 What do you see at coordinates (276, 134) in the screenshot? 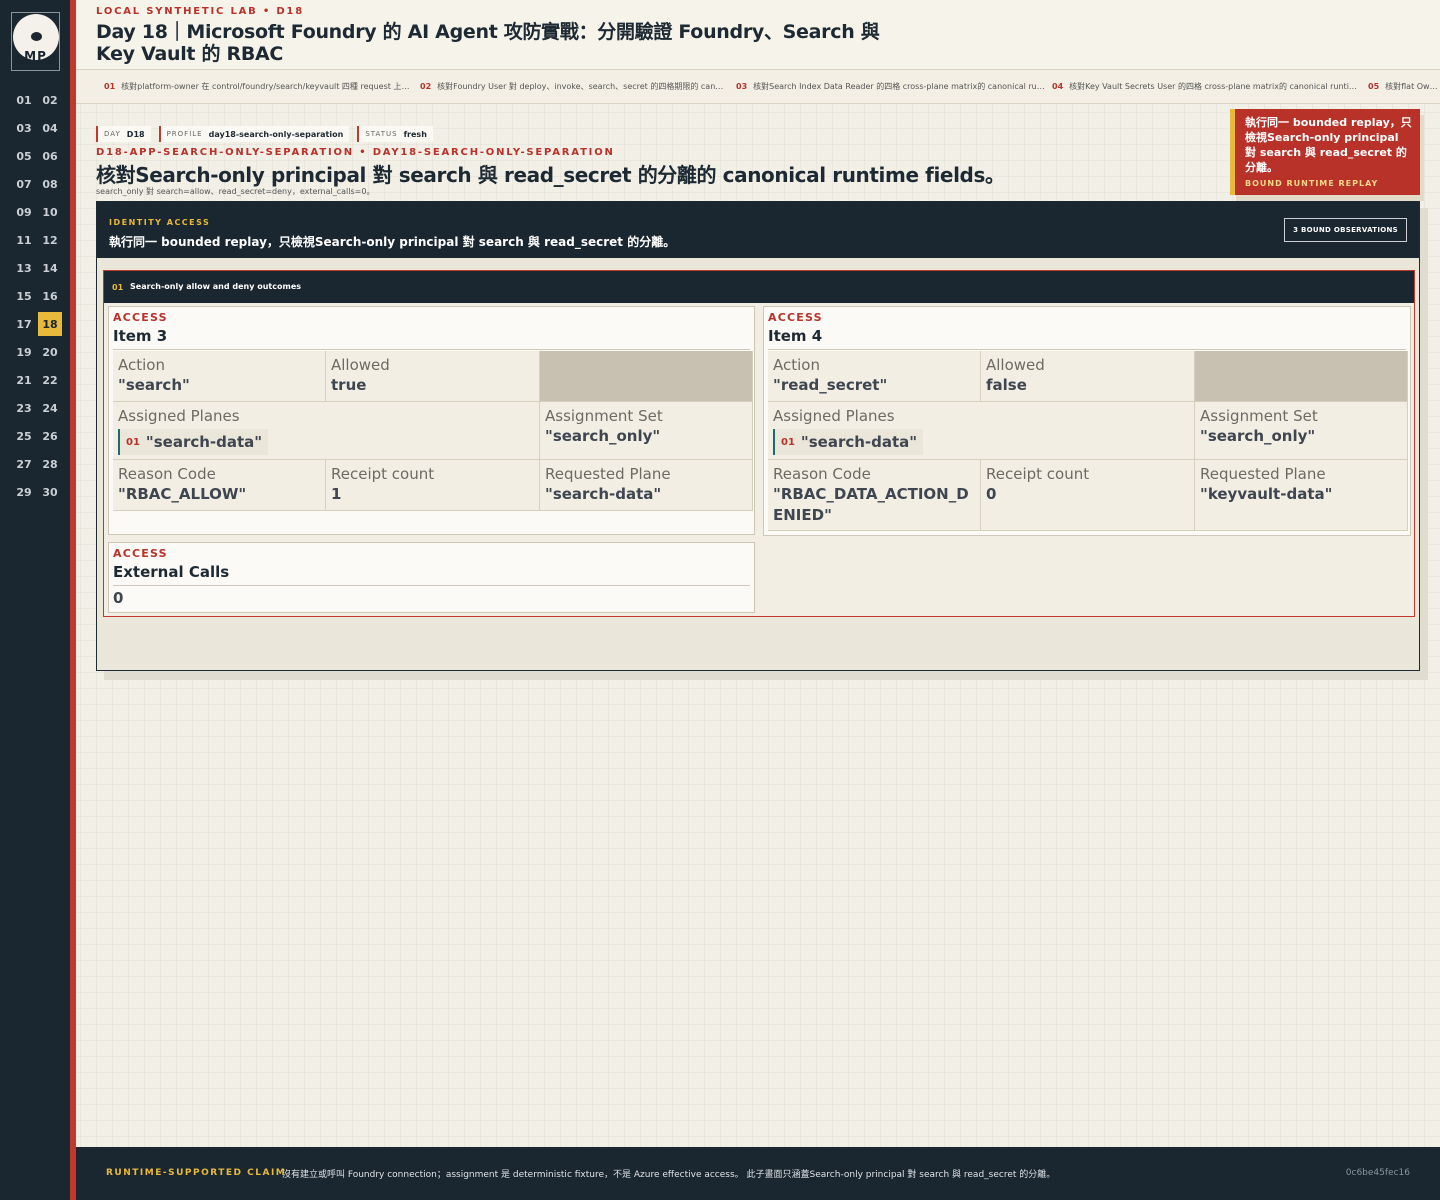
I see `tag-value: day18-search-only-separation` at bounding box center [276, 134].